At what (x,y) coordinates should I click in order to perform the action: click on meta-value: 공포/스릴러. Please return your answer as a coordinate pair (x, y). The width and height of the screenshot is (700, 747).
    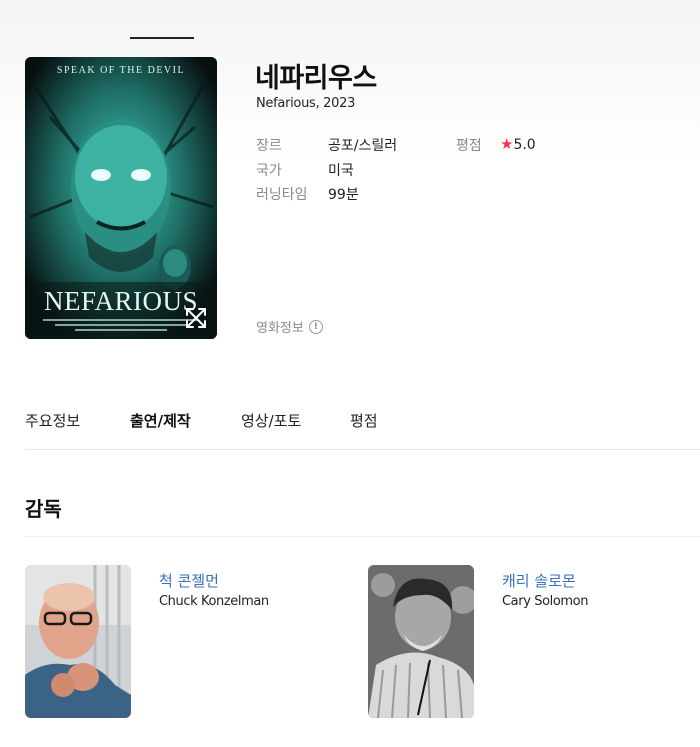
    Looking at the image, I should click on (363, 146).